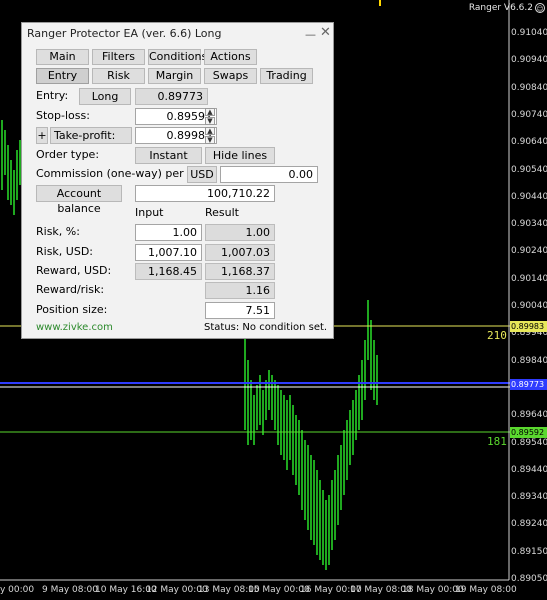 The width and height of the screenshot is (547, 600). What do you see at coordinates (286, 76) in the screenshot?
I see `tab-trading: Trading` at bounding box center [286, 76].